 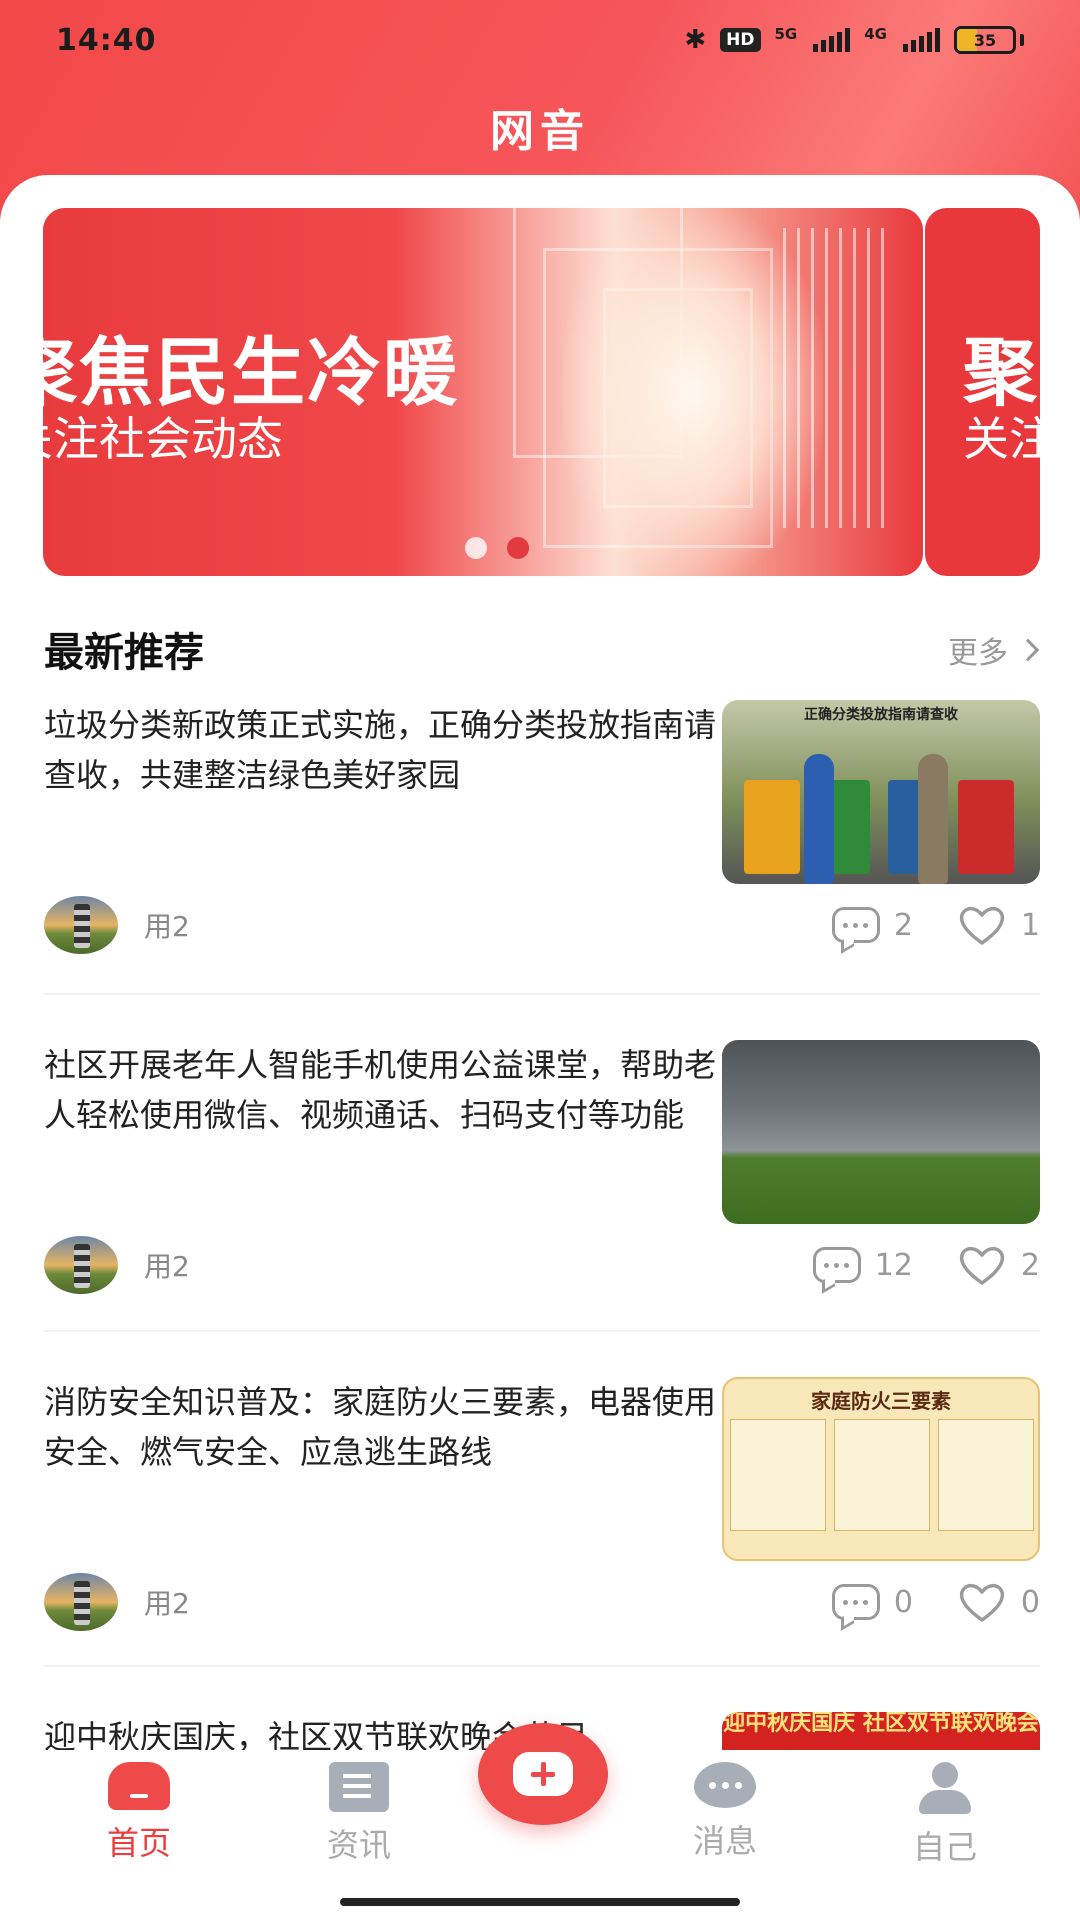 I want to click on add-post-button, so click(x=543, y=1774).